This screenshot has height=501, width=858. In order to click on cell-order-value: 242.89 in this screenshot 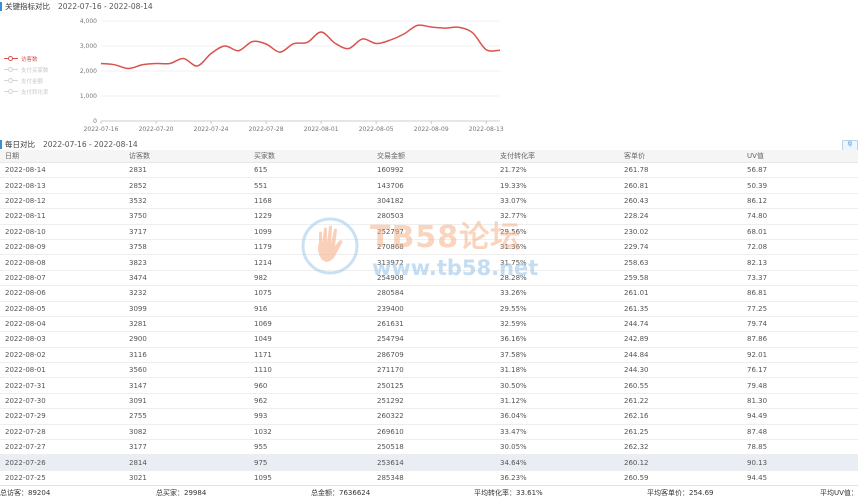, I will do `click(680, 339)`.